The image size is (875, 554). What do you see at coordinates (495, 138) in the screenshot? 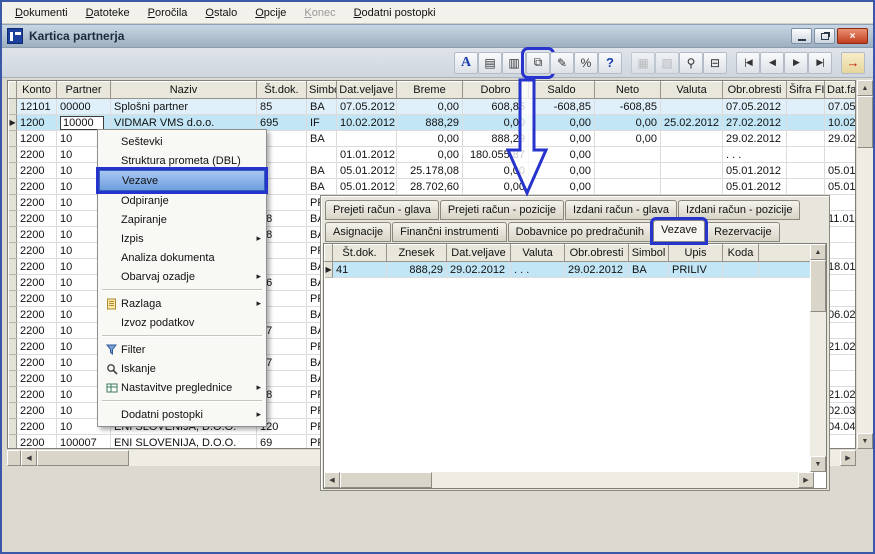
I see `cell-dobro: 888,29` at bounding box center [495, 138].